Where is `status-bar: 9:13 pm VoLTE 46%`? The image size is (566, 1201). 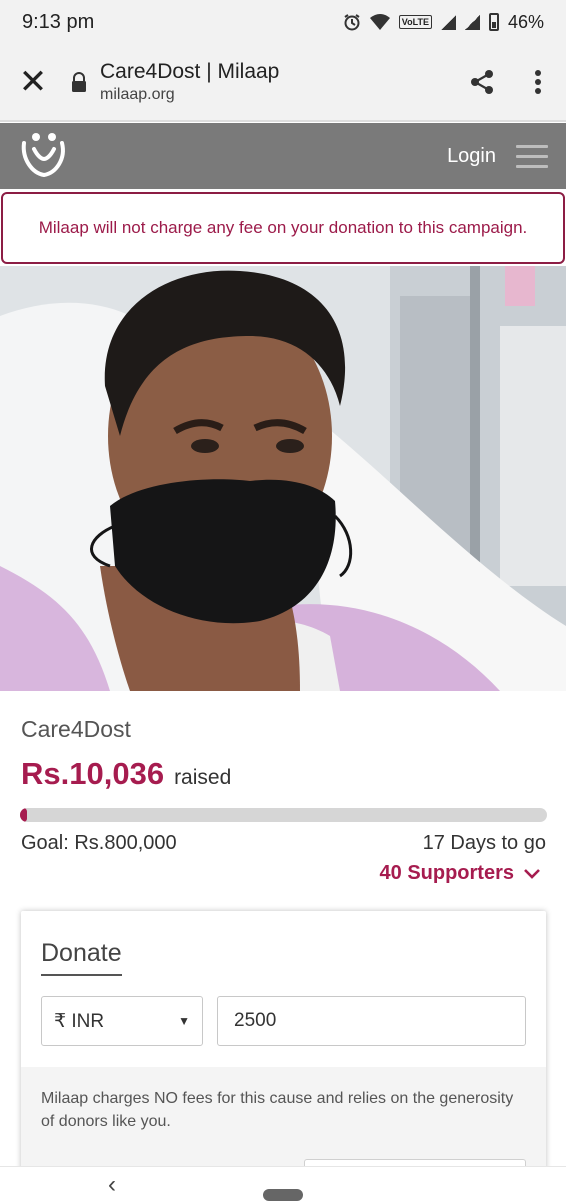
status-bar: 9:13 pm VoLTE 46% is located at coordinates (283, 22).